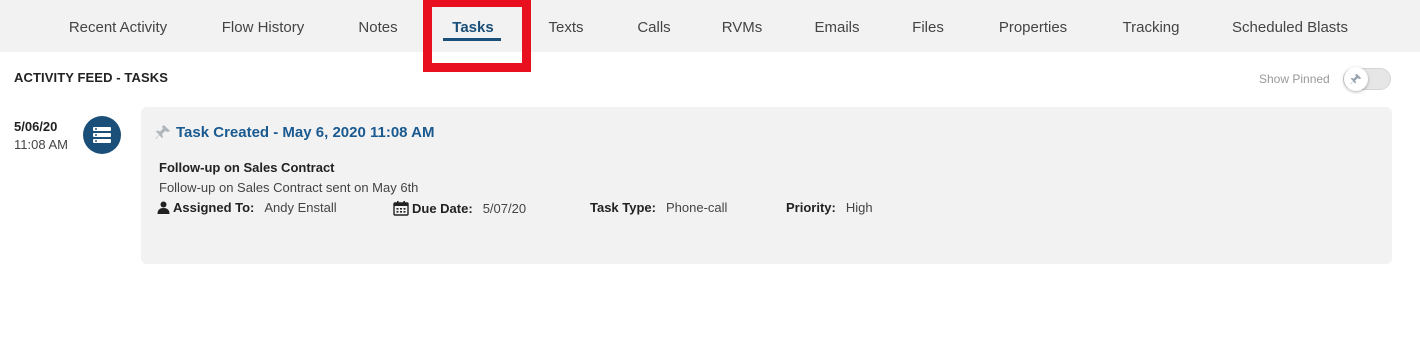 This screenshot has height=341, width=1420. What do you see at coordinates (442, 208) in the screenshot?
I see `due-date-label: Due Date:` at bounding box center [442, 208].